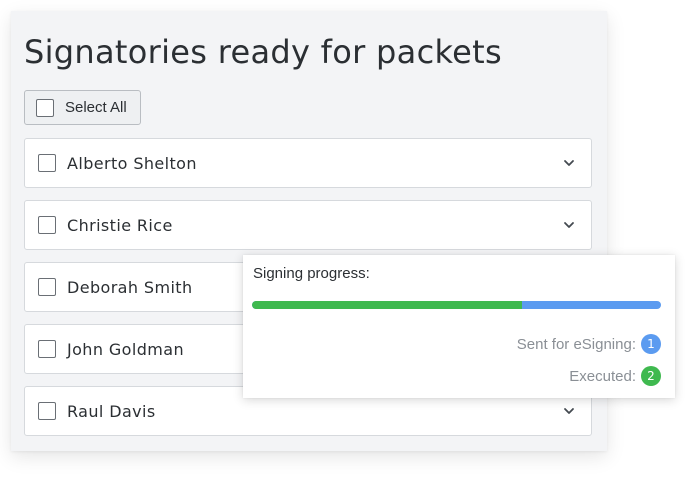  What do you see at coordinates (308, 225) in the screenshot?
I see `signatory-row: Christie Rice` at bounding box center [308, 225].